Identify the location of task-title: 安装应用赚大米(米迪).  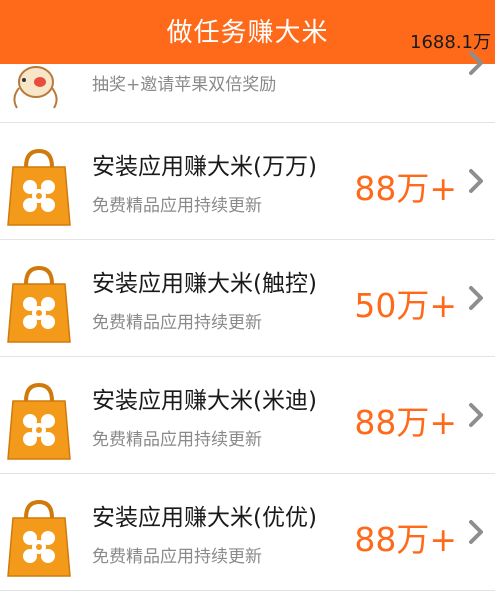
(204, 401).